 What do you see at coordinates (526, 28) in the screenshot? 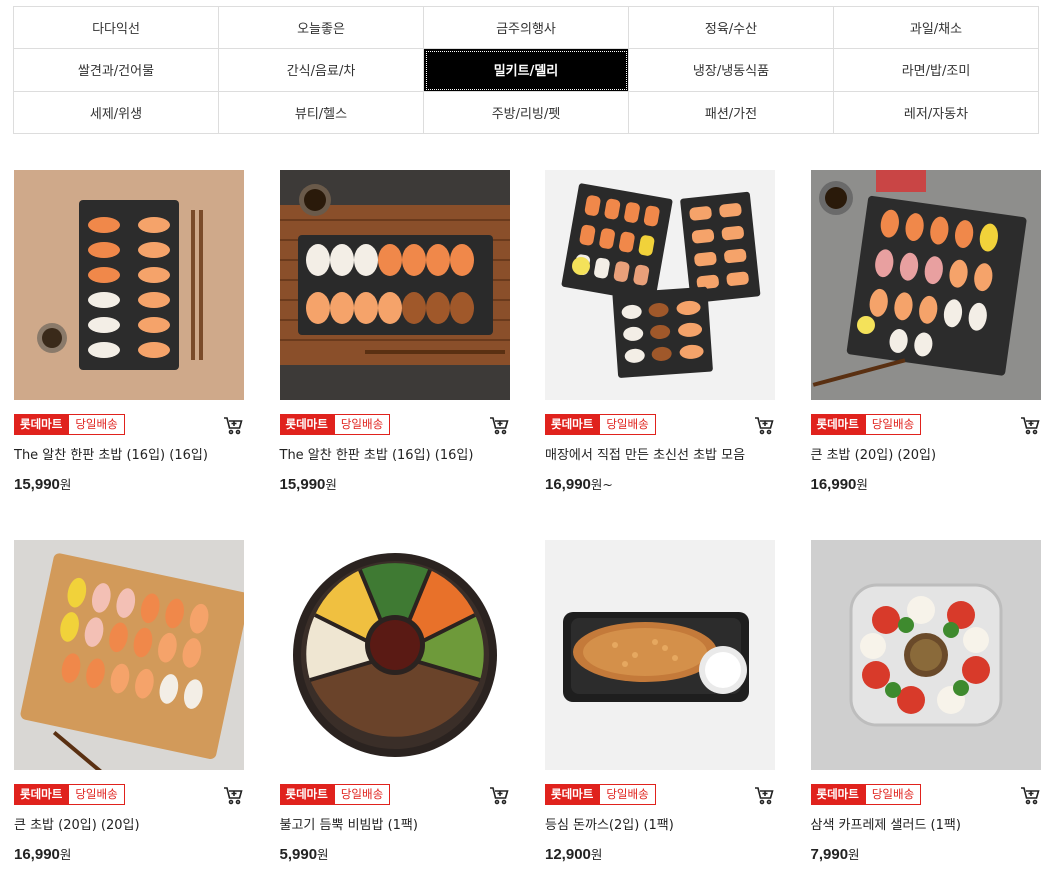
I see `category-item: 금주의행사` at bounding box center [526, 28].